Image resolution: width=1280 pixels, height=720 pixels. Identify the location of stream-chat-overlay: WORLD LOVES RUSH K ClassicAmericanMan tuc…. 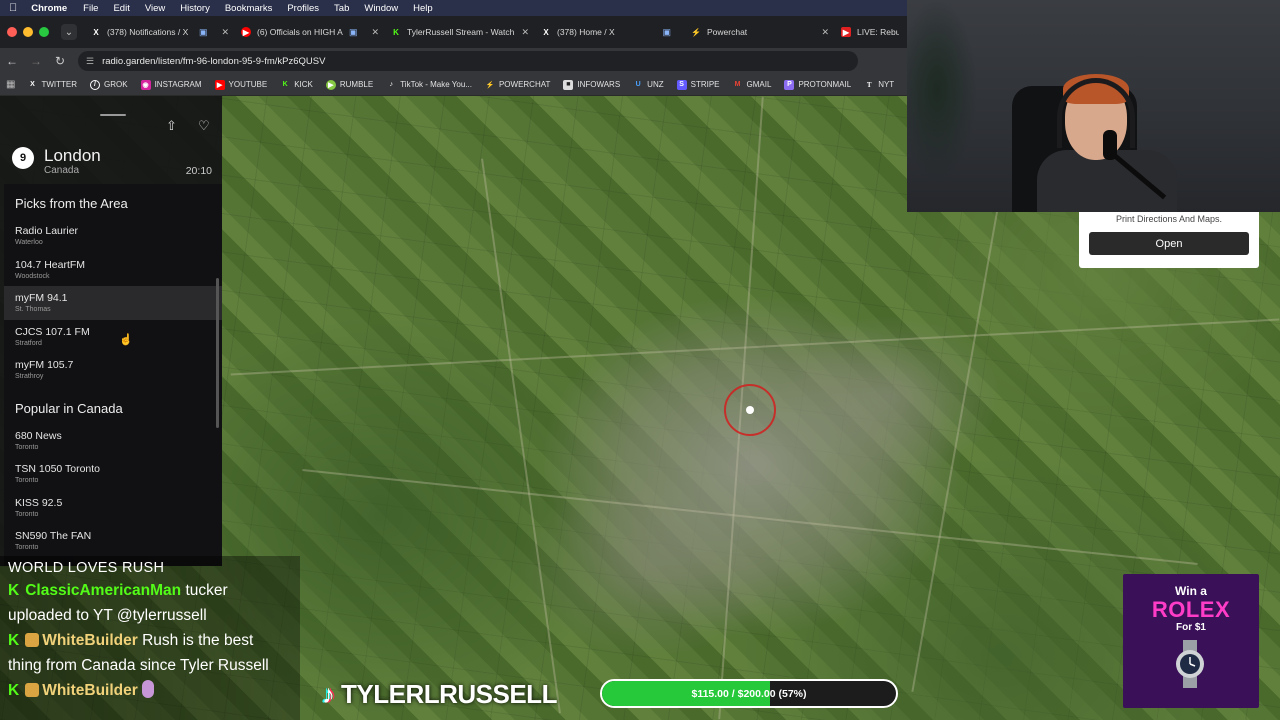
(150, 638).